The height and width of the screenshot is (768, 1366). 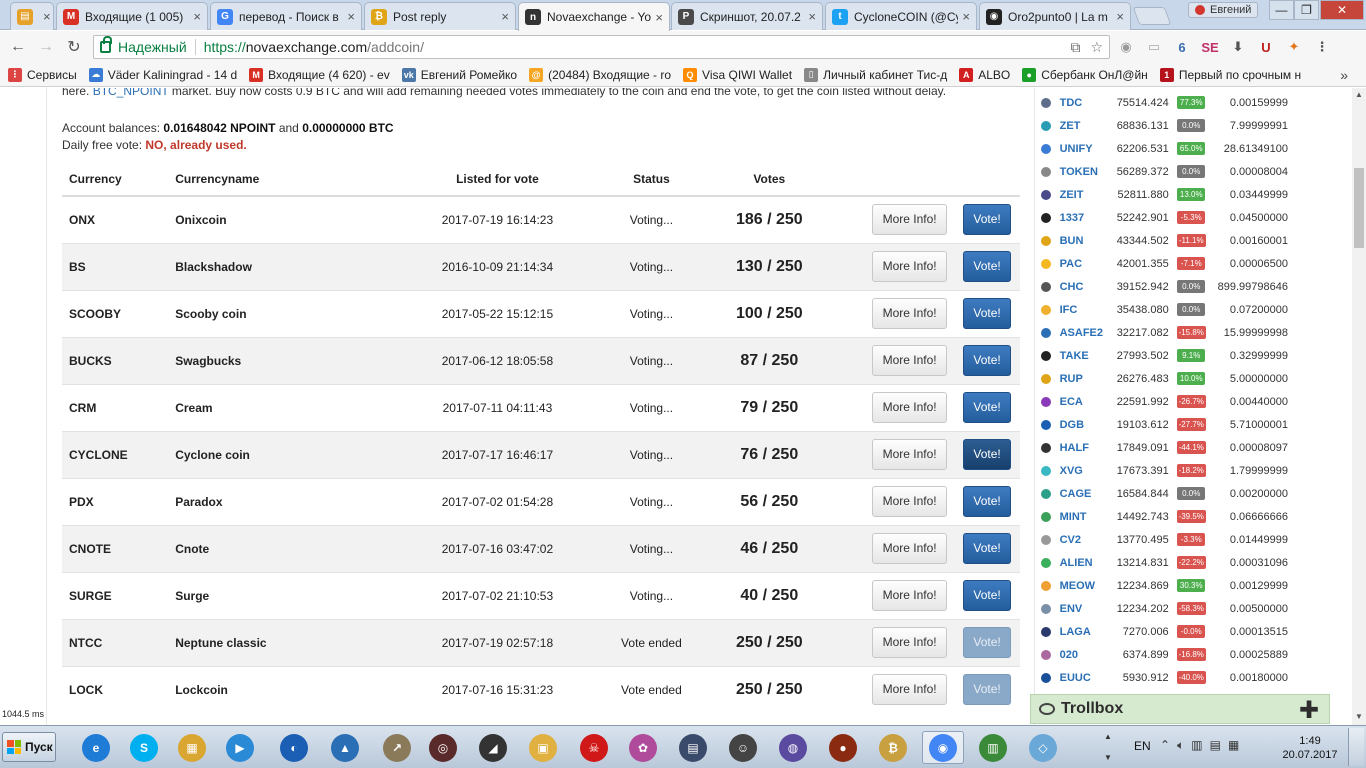 I want to click on market-symbol: BUN, so click(x=1084, y=240).